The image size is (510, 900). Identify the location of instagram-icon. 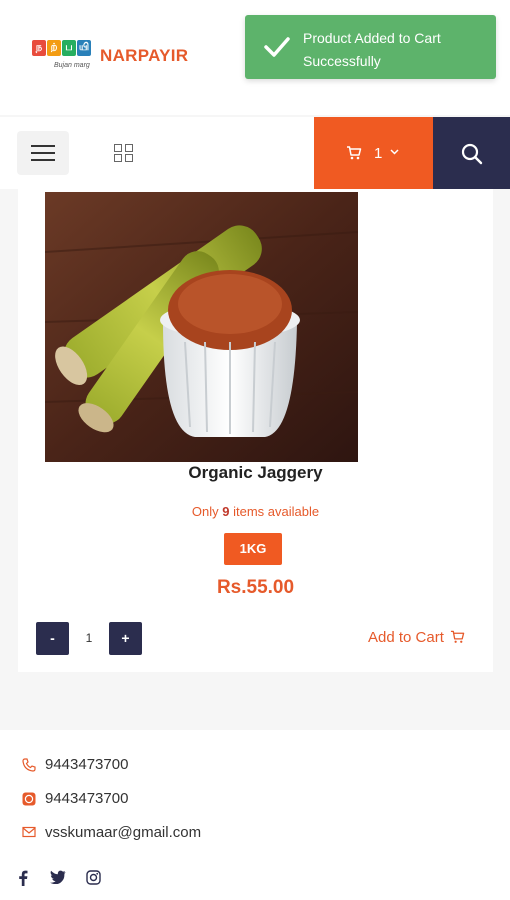
(93, 877).